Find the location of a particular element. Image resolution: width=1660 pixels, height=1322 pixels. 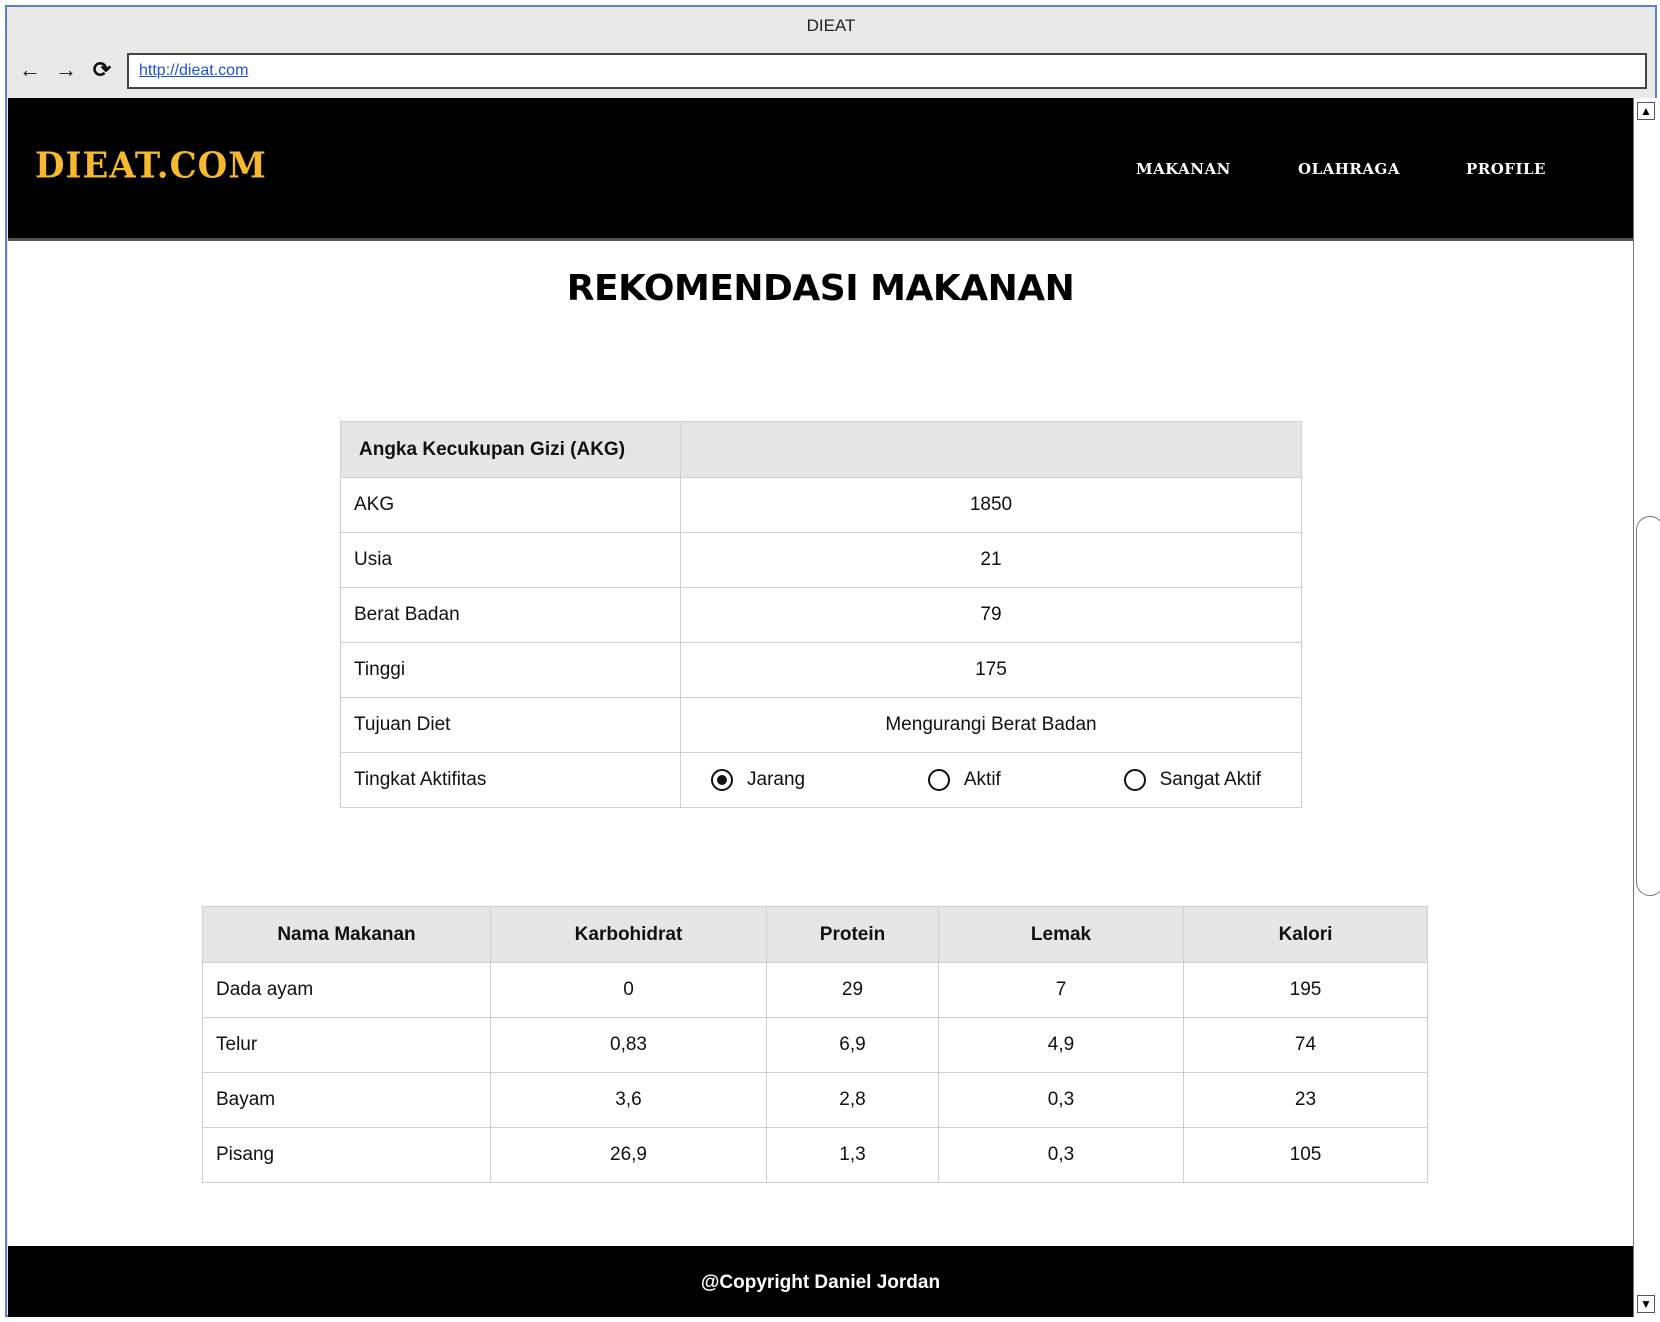

food-name: Dada ayam is located at coordinates (346, 990).